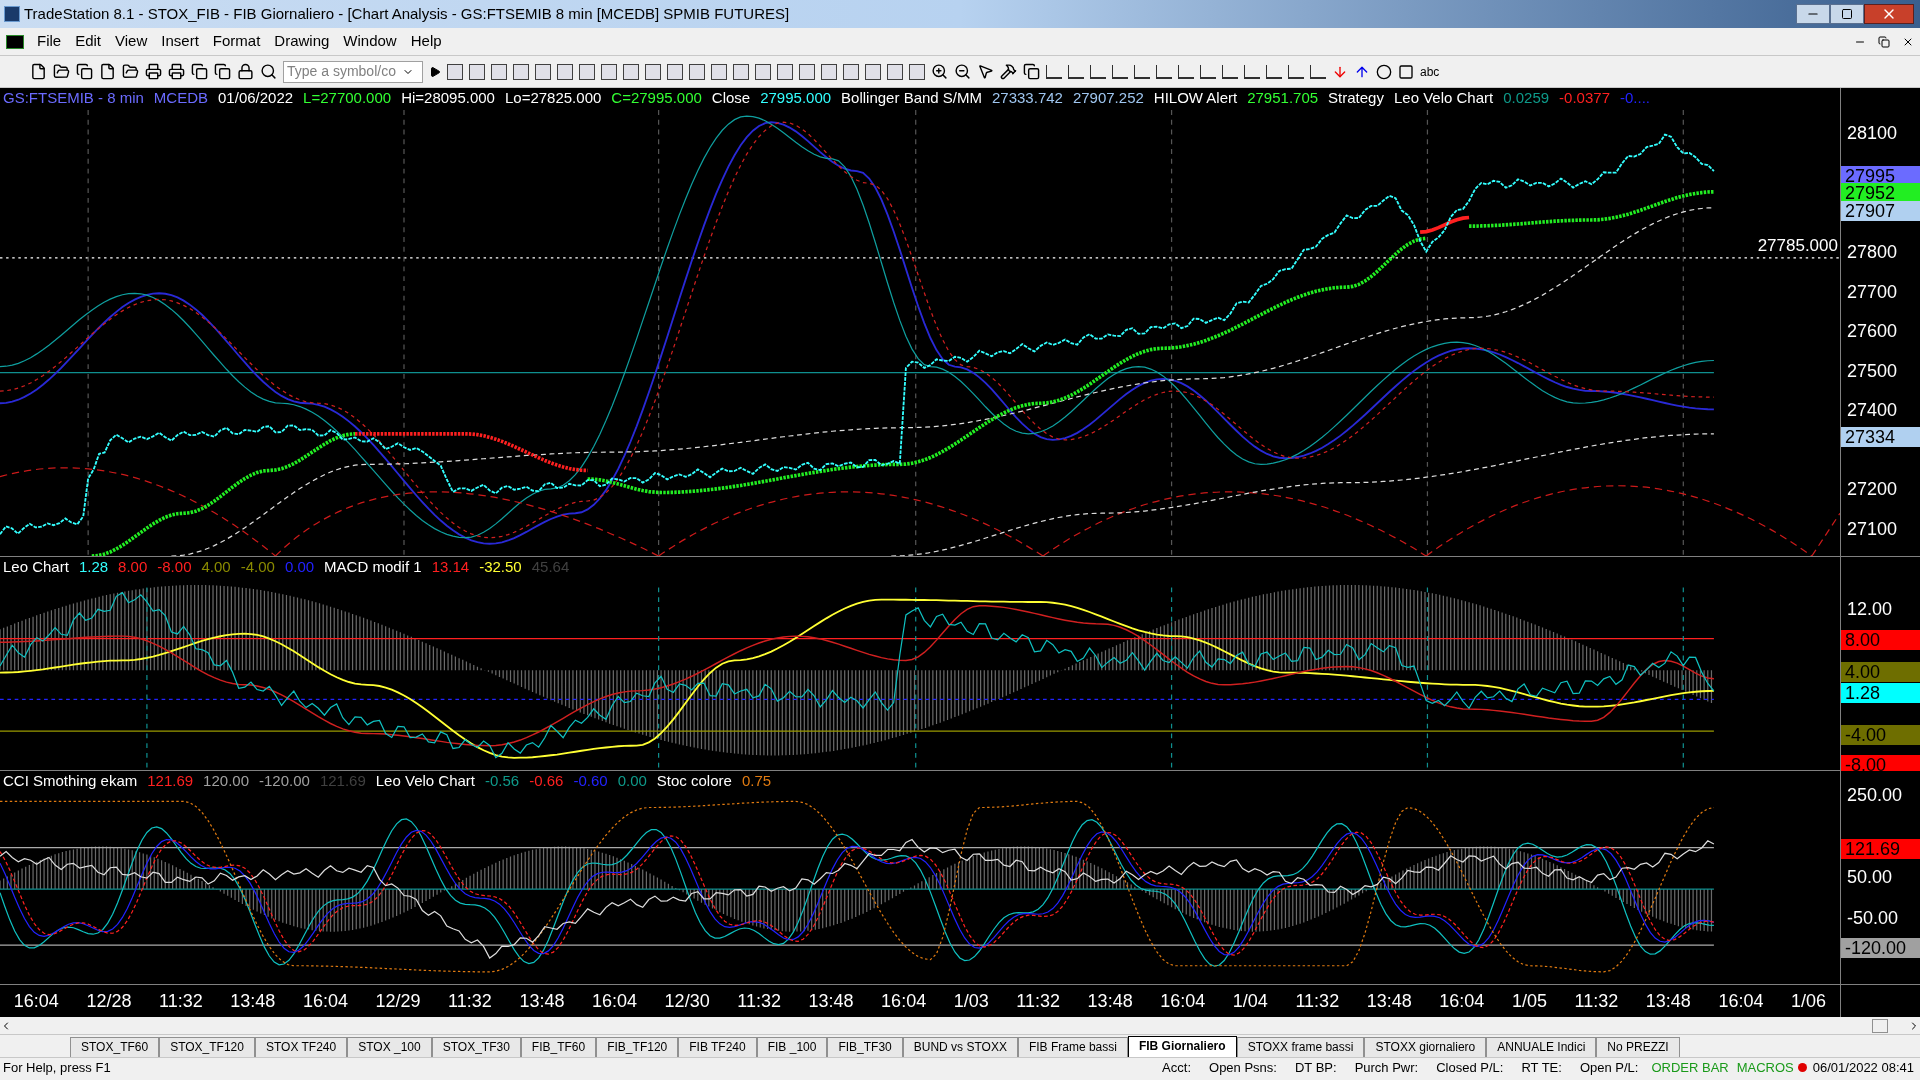  I want to click on axis-tick-label: 28100, so click(1872, 133).